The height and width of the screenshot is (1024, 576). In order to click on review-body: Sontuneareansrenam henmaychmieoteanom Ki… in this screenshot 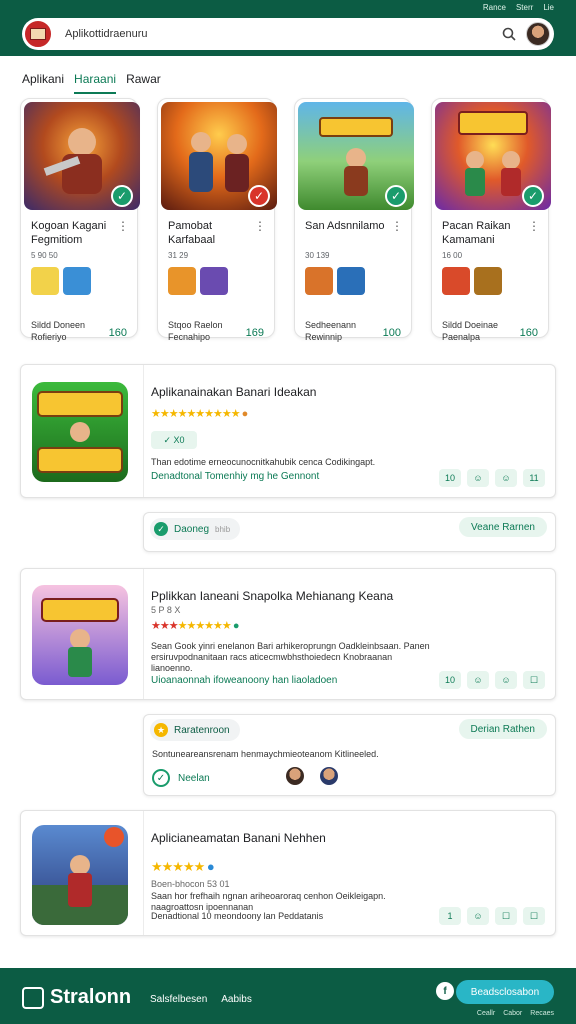, I will do `click(265, 754)`.